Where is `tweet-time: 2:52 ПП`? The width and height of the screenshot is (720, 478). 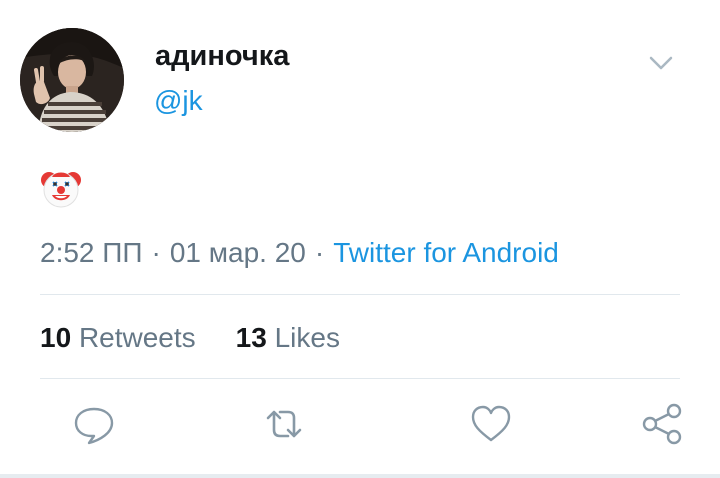 tweet-time: 2:52 ПП is located at coordinates (91, 252).